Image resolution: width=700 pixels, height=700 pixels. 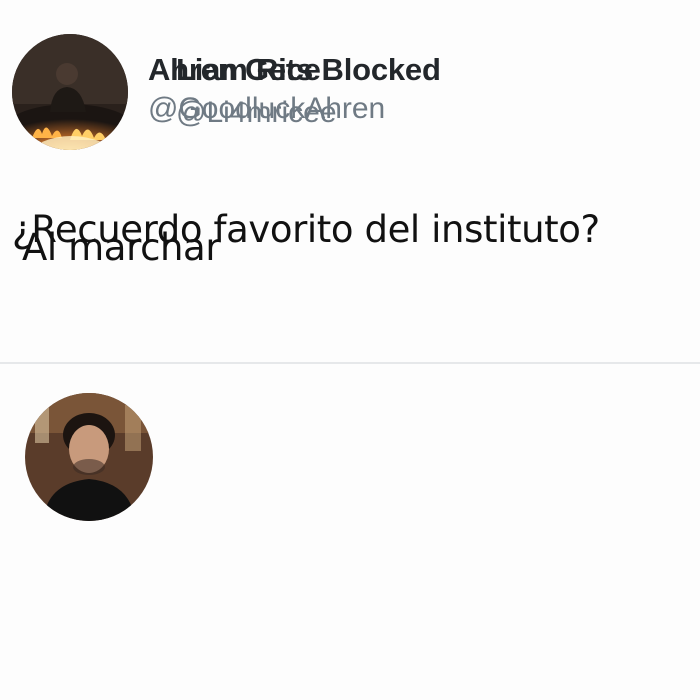 I want to click on avatar, so click(x=89, y=457).